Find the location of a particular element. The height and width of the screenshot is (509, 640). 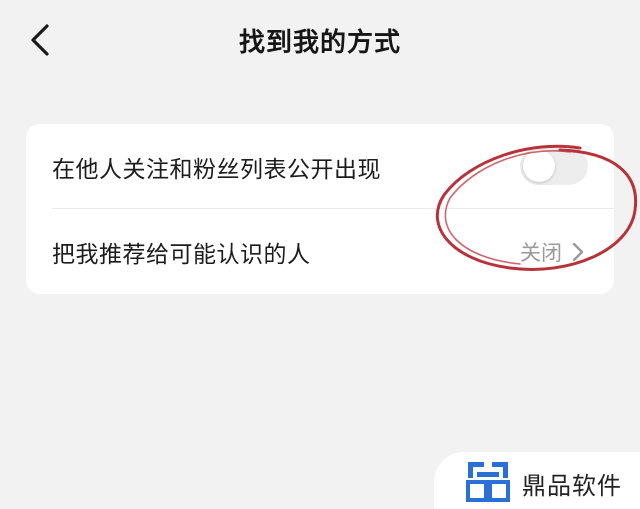

toggle-knob is located at coordinates (539, 166).